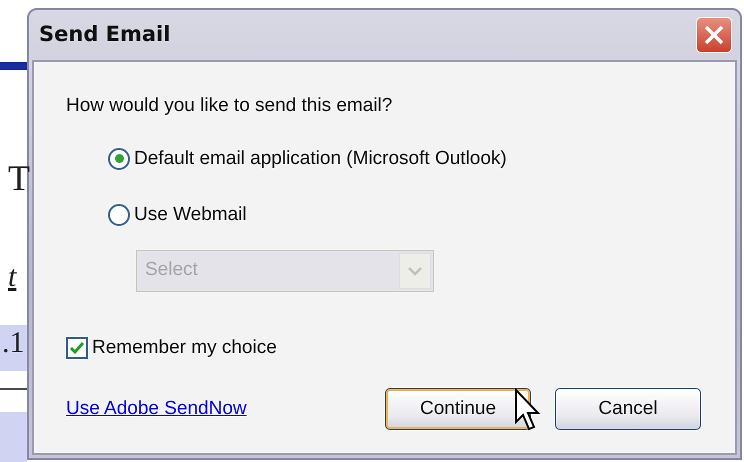  What do you see at coordinates (320, 158) in the screenshot?
I see `radio-label: Default email application (Microsoft Outlook)` at bounding box center [320, 158].